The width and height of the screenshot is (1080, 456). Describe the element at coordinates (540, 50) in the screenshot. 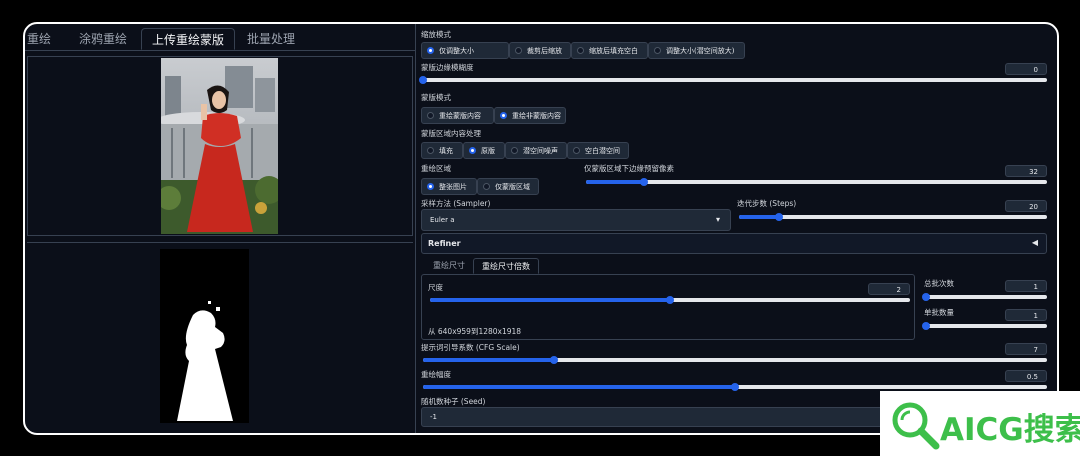

I see `resize-option-crop: 裁剪后缩放` at that location.